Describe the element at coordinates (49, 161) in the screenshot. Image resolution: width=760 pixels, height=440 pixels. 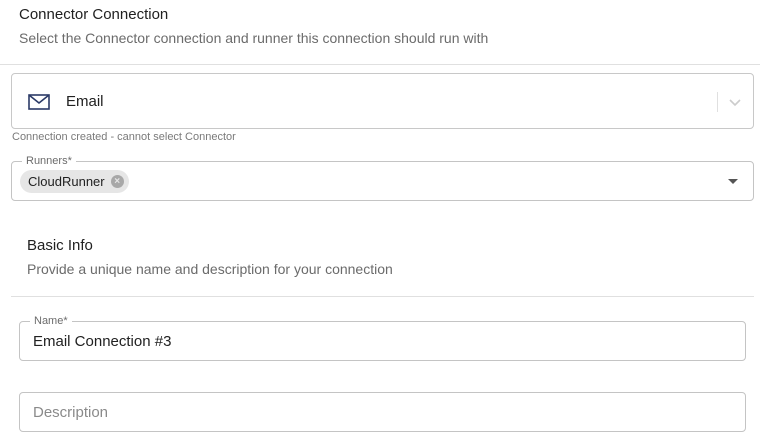
I see `runners-label: Runners*` at that location.